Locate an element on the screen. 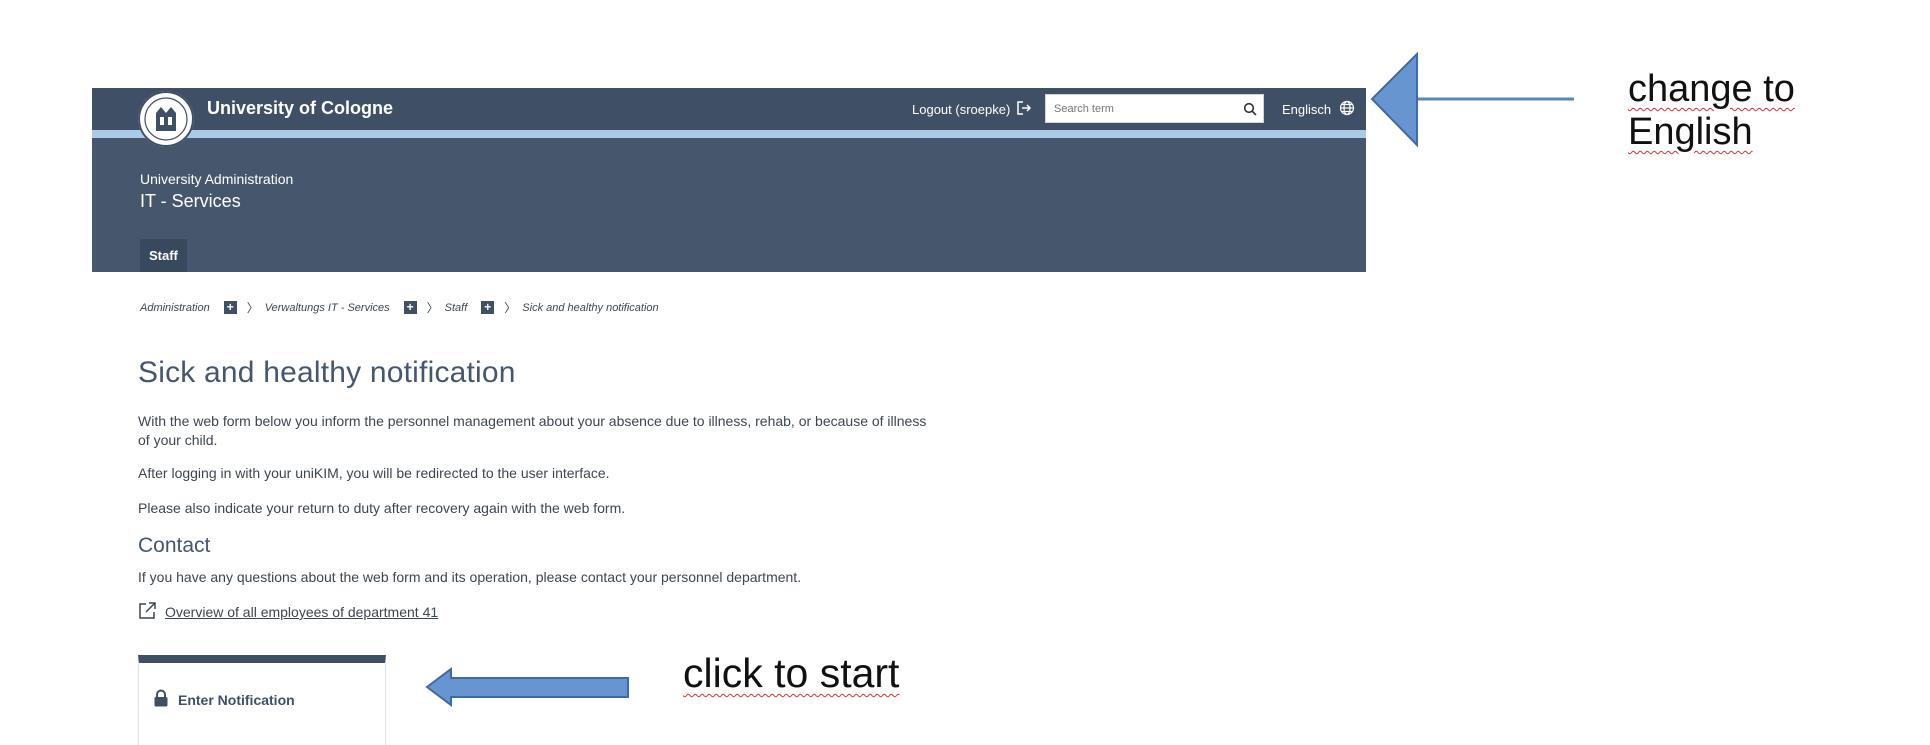  nav-item-staff: Staff is located at coordinates (163, 255).